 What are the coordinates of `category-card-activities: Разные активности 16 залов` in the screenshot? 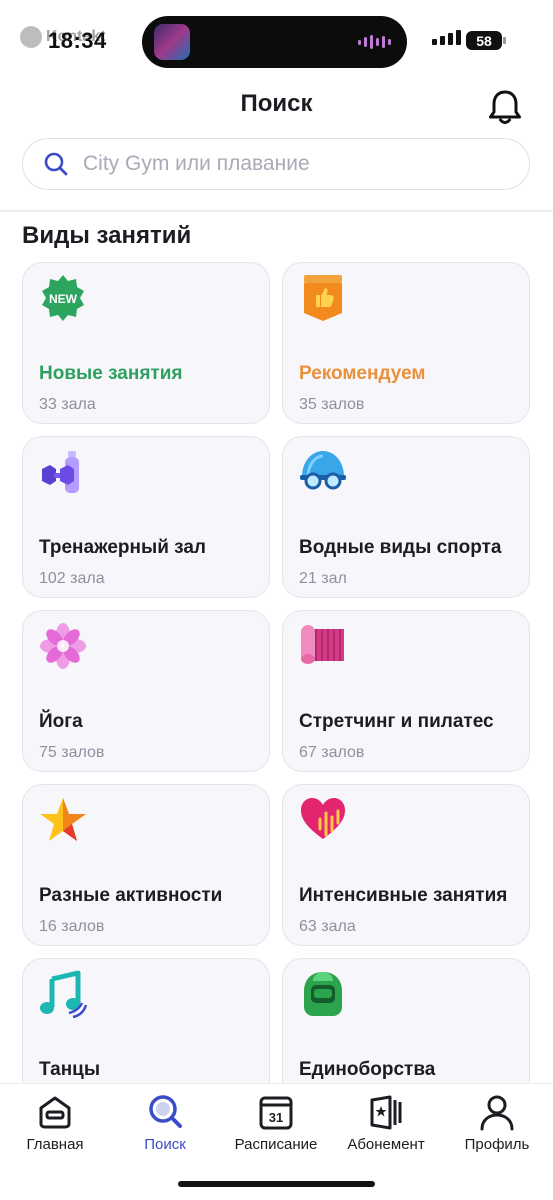 It's located at (146, 865).